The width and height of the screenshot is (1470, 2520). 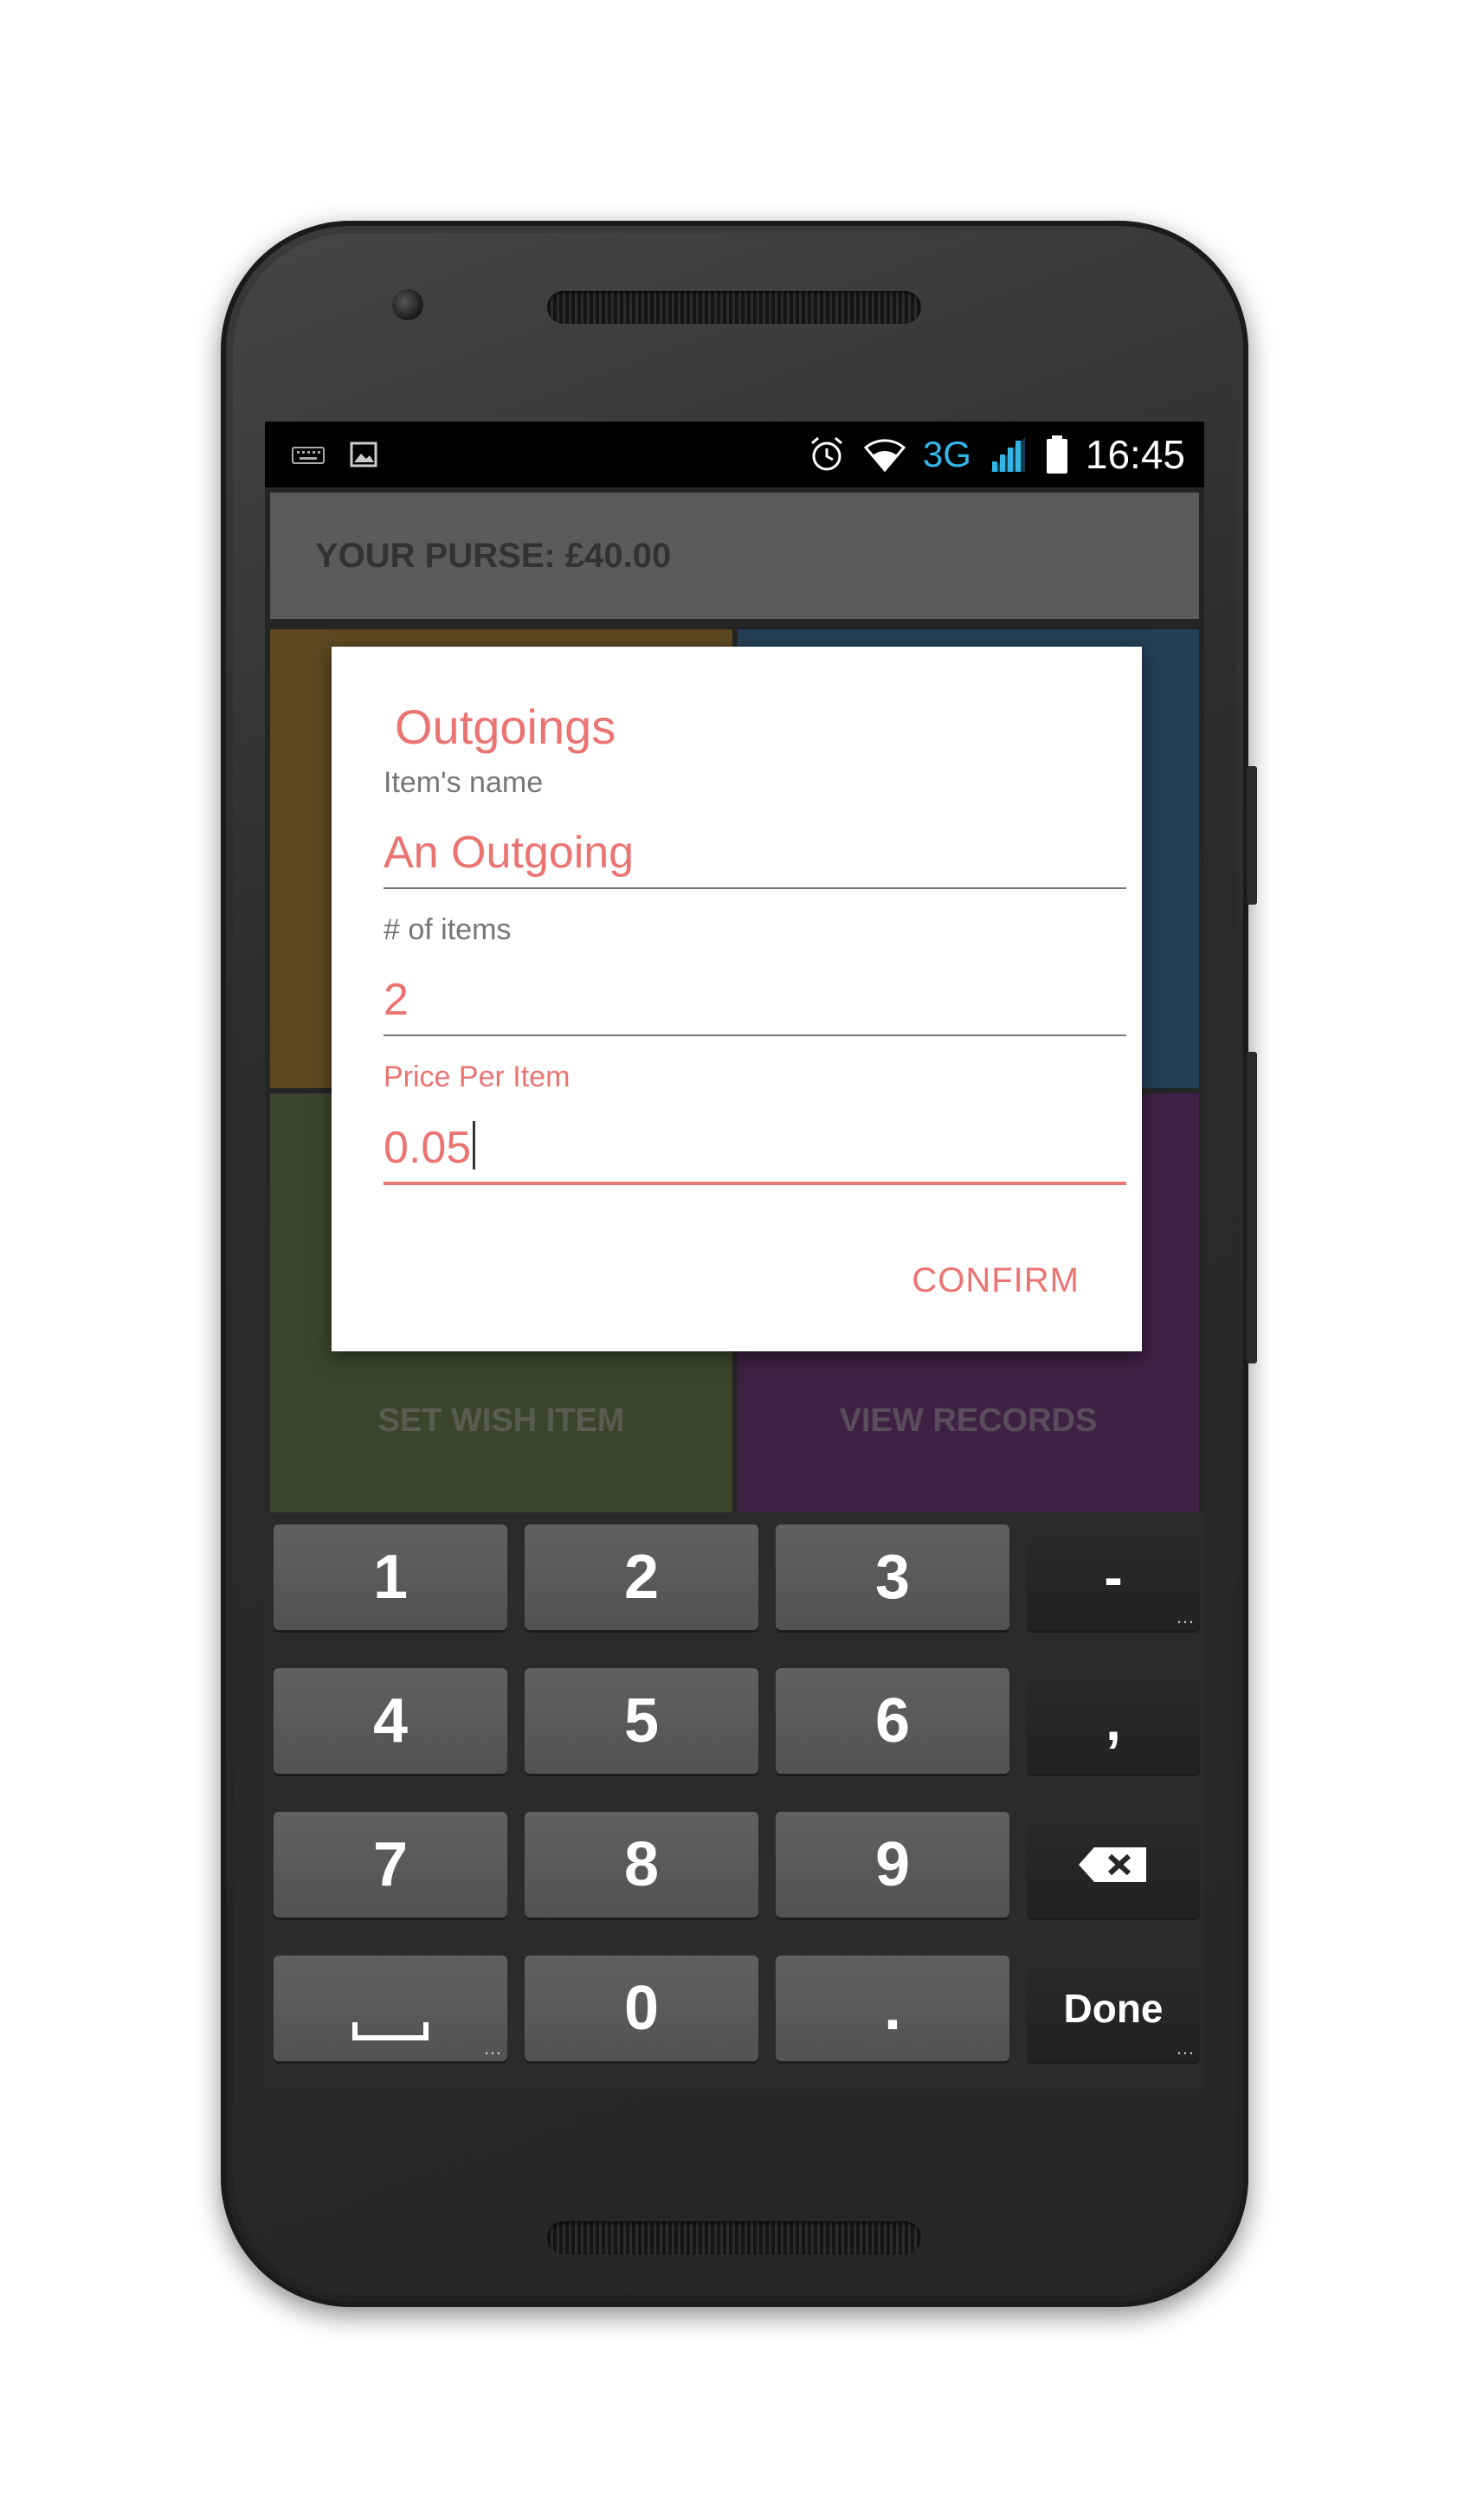 I want to click on item-count-input: 2, so click(x=397, y=1000).